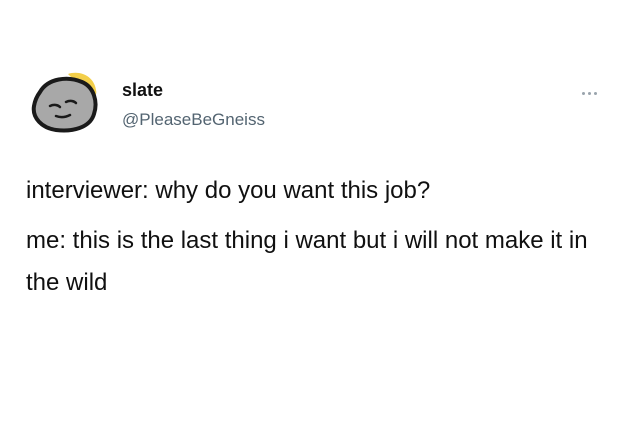 The width and height of the screenshot is (640, 435). I want to click on tweet-text-line: interviewer: why do you want this job?, so click(228, 190).